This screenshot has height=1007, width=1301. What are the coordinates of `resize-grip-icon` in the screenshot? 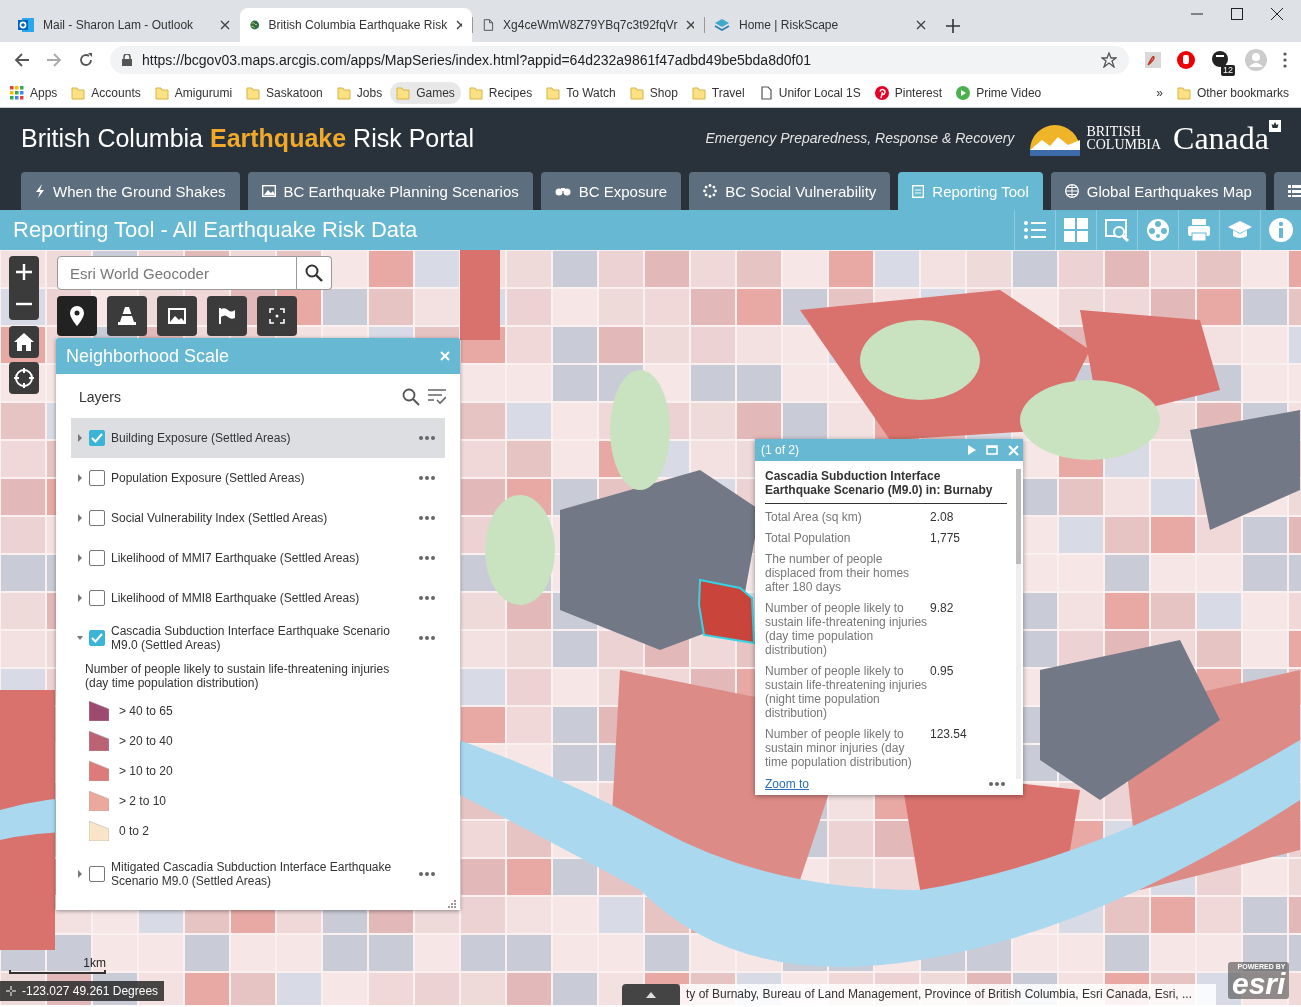 It's located at (452, 904).